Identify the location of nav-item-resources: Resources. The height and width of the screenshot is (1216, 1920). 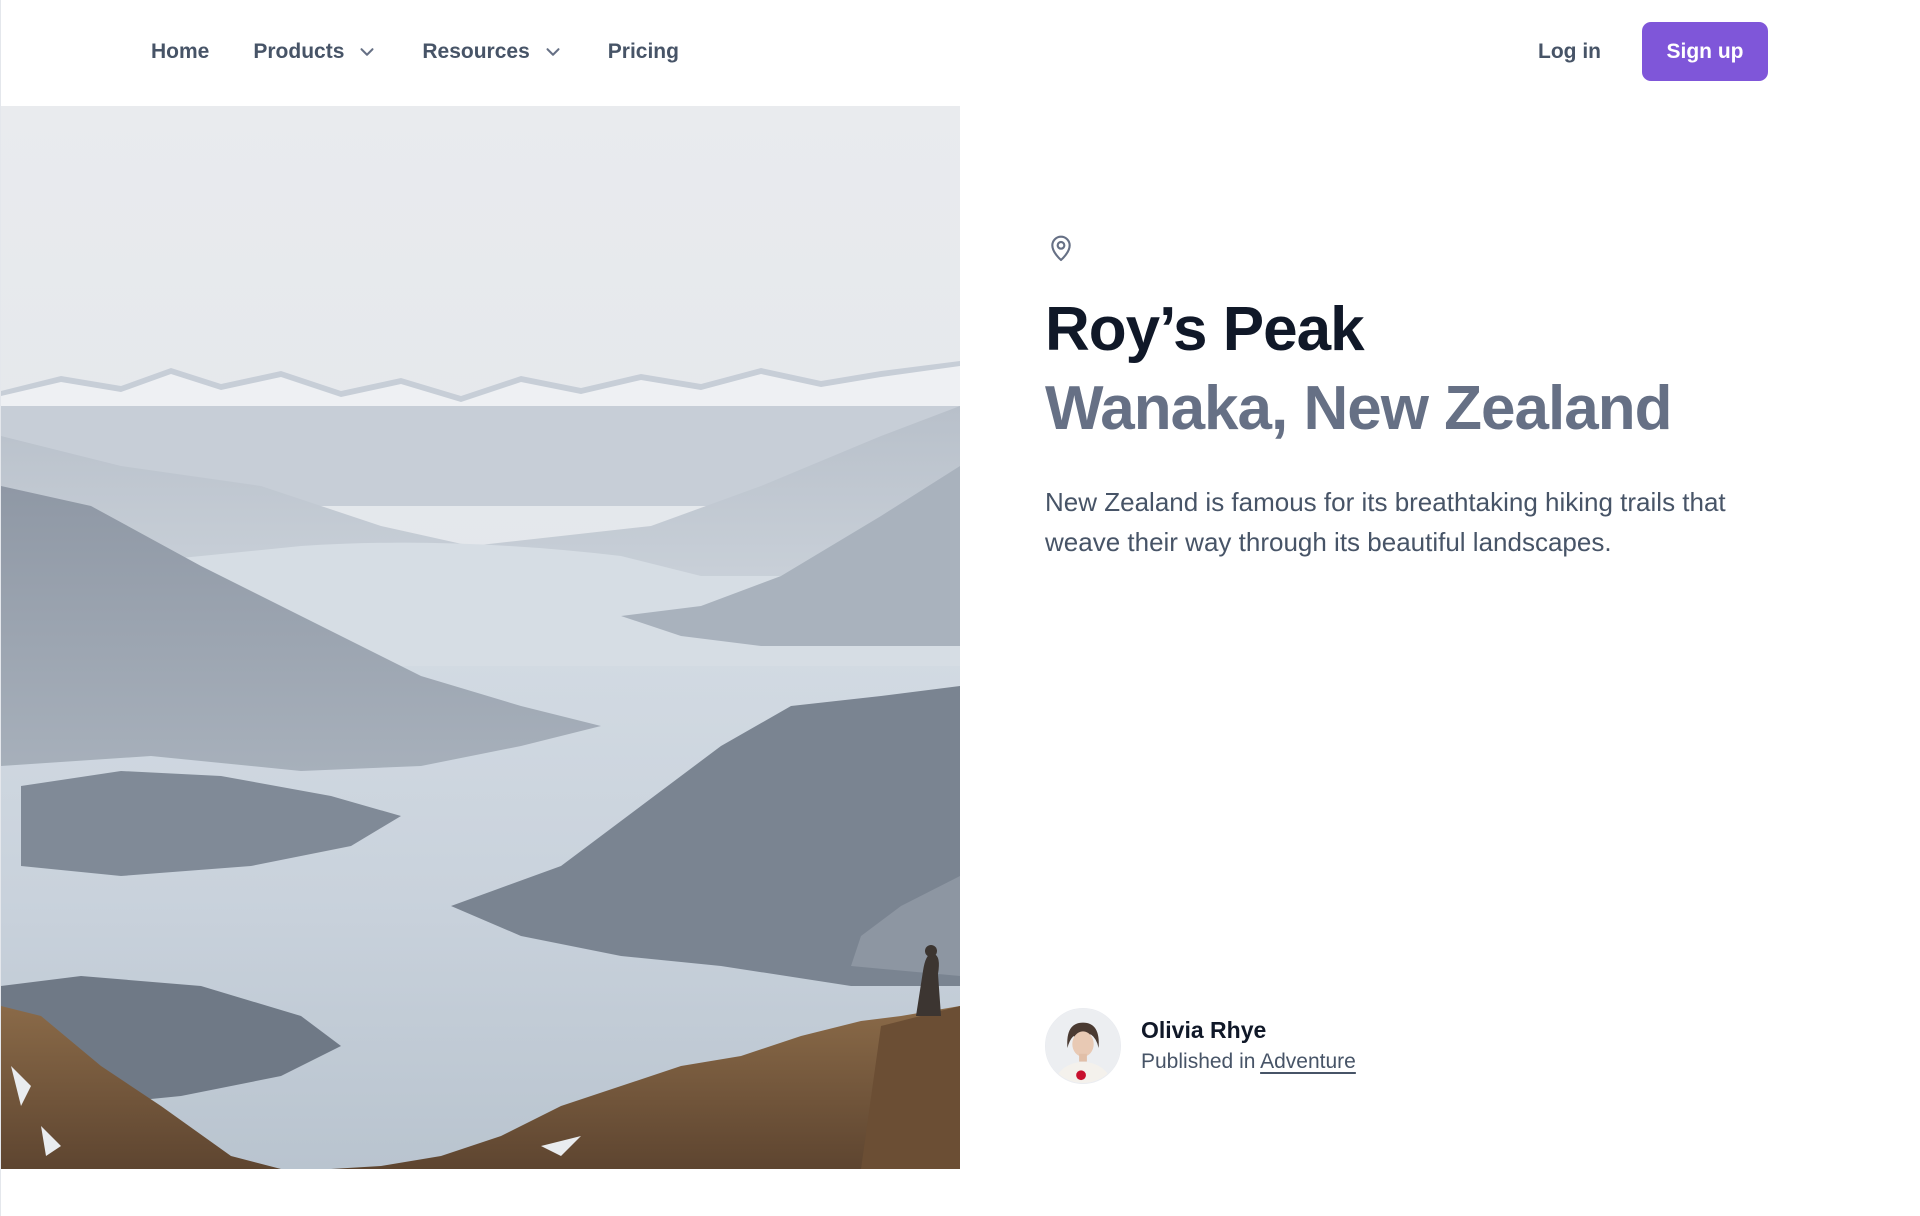
(492, 52).